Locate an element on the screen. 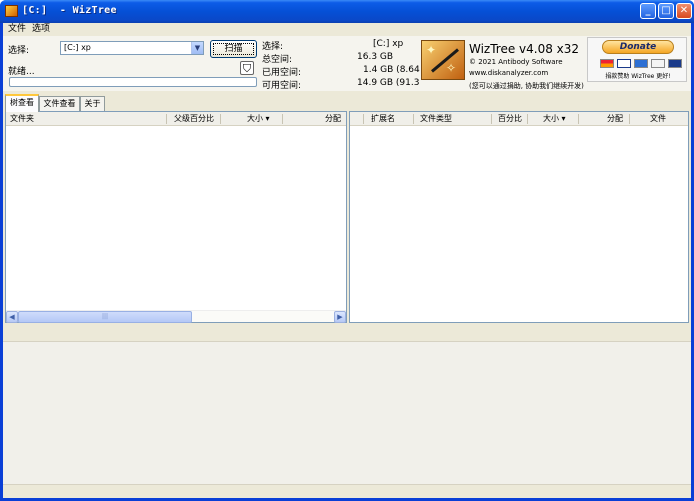 Image resolution: width=694 pixels, height=501 pixels. stat-value-select: [C:] xp is located at coordinates (388, 44).